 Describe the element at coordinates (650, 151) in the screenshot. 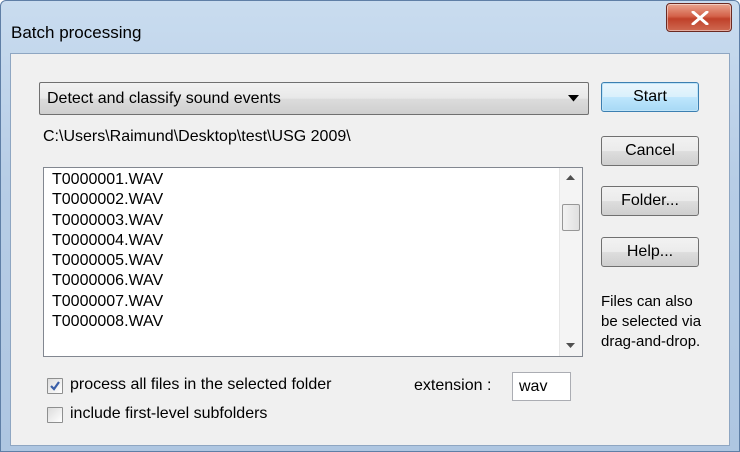

I see `cancel-button: Cancel` at that location.